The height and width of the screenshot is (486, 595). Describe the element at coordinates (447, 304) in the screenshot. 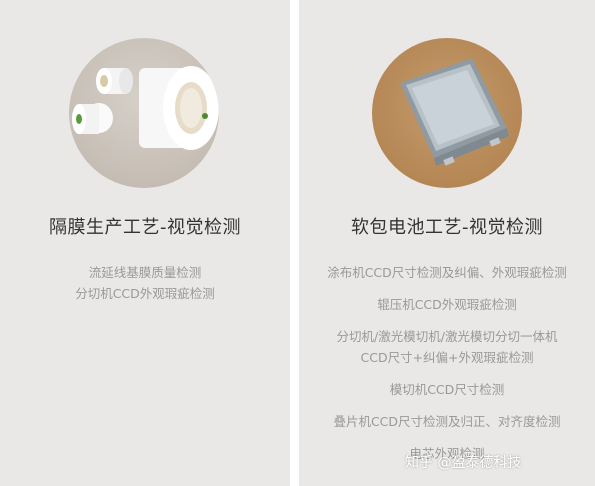

I see `list-item: 辊压机CCD外观瑕疵检测` at that location.